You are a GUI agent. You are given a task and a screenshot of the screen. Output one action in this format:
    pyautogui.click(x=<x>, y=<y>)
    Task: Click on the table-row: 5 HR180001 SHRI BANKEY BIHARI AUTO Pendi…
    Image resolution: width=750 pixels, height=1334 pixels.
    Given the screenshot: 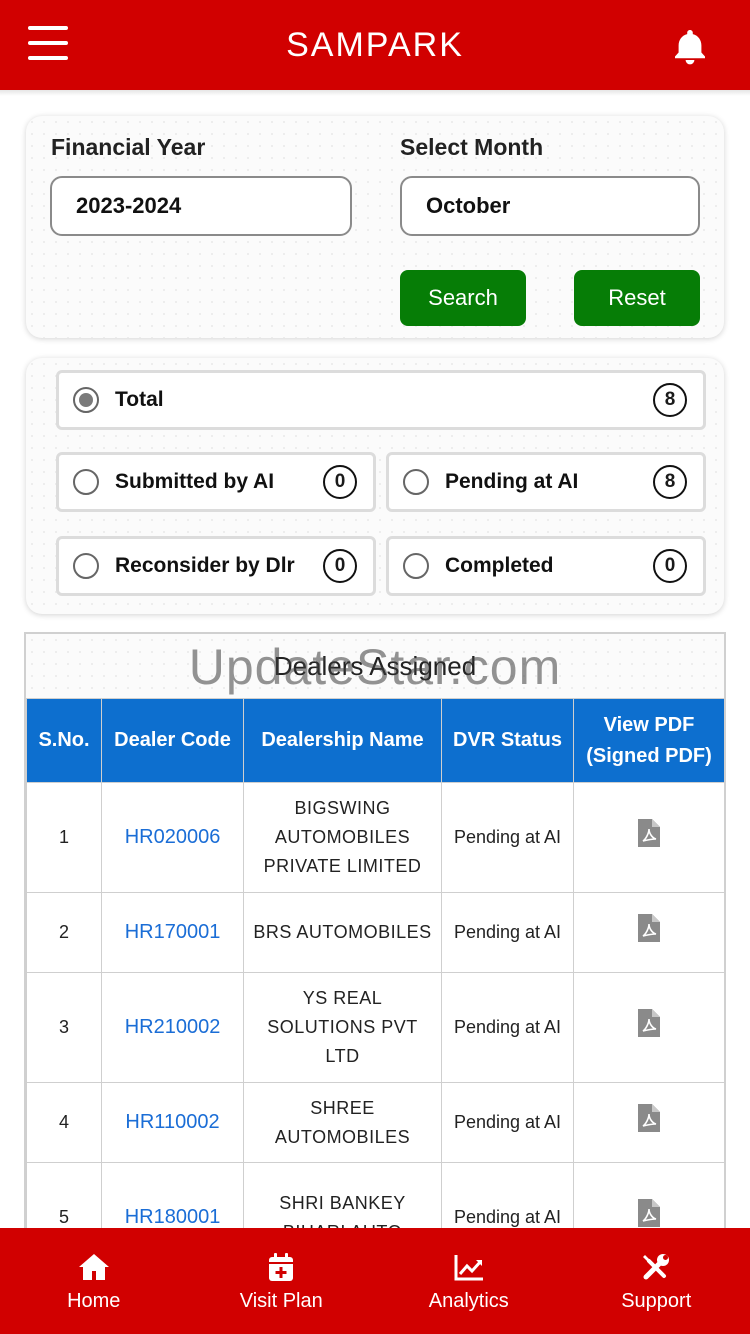 What is the action you would take?
    pyautogui.click(x=375, y=1196)
    